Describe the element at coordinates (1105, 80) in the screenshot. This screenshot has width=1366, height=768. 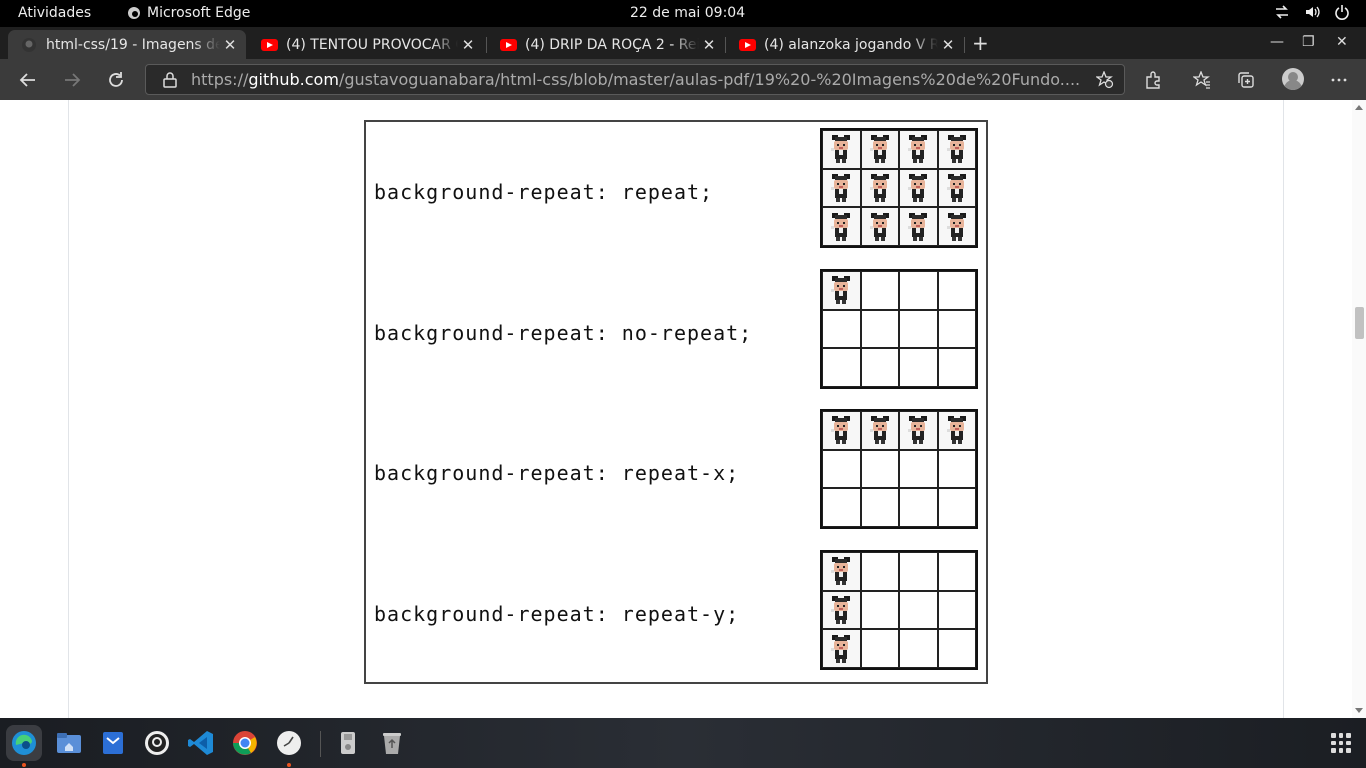
I see `add-favorite-icon` at that location.